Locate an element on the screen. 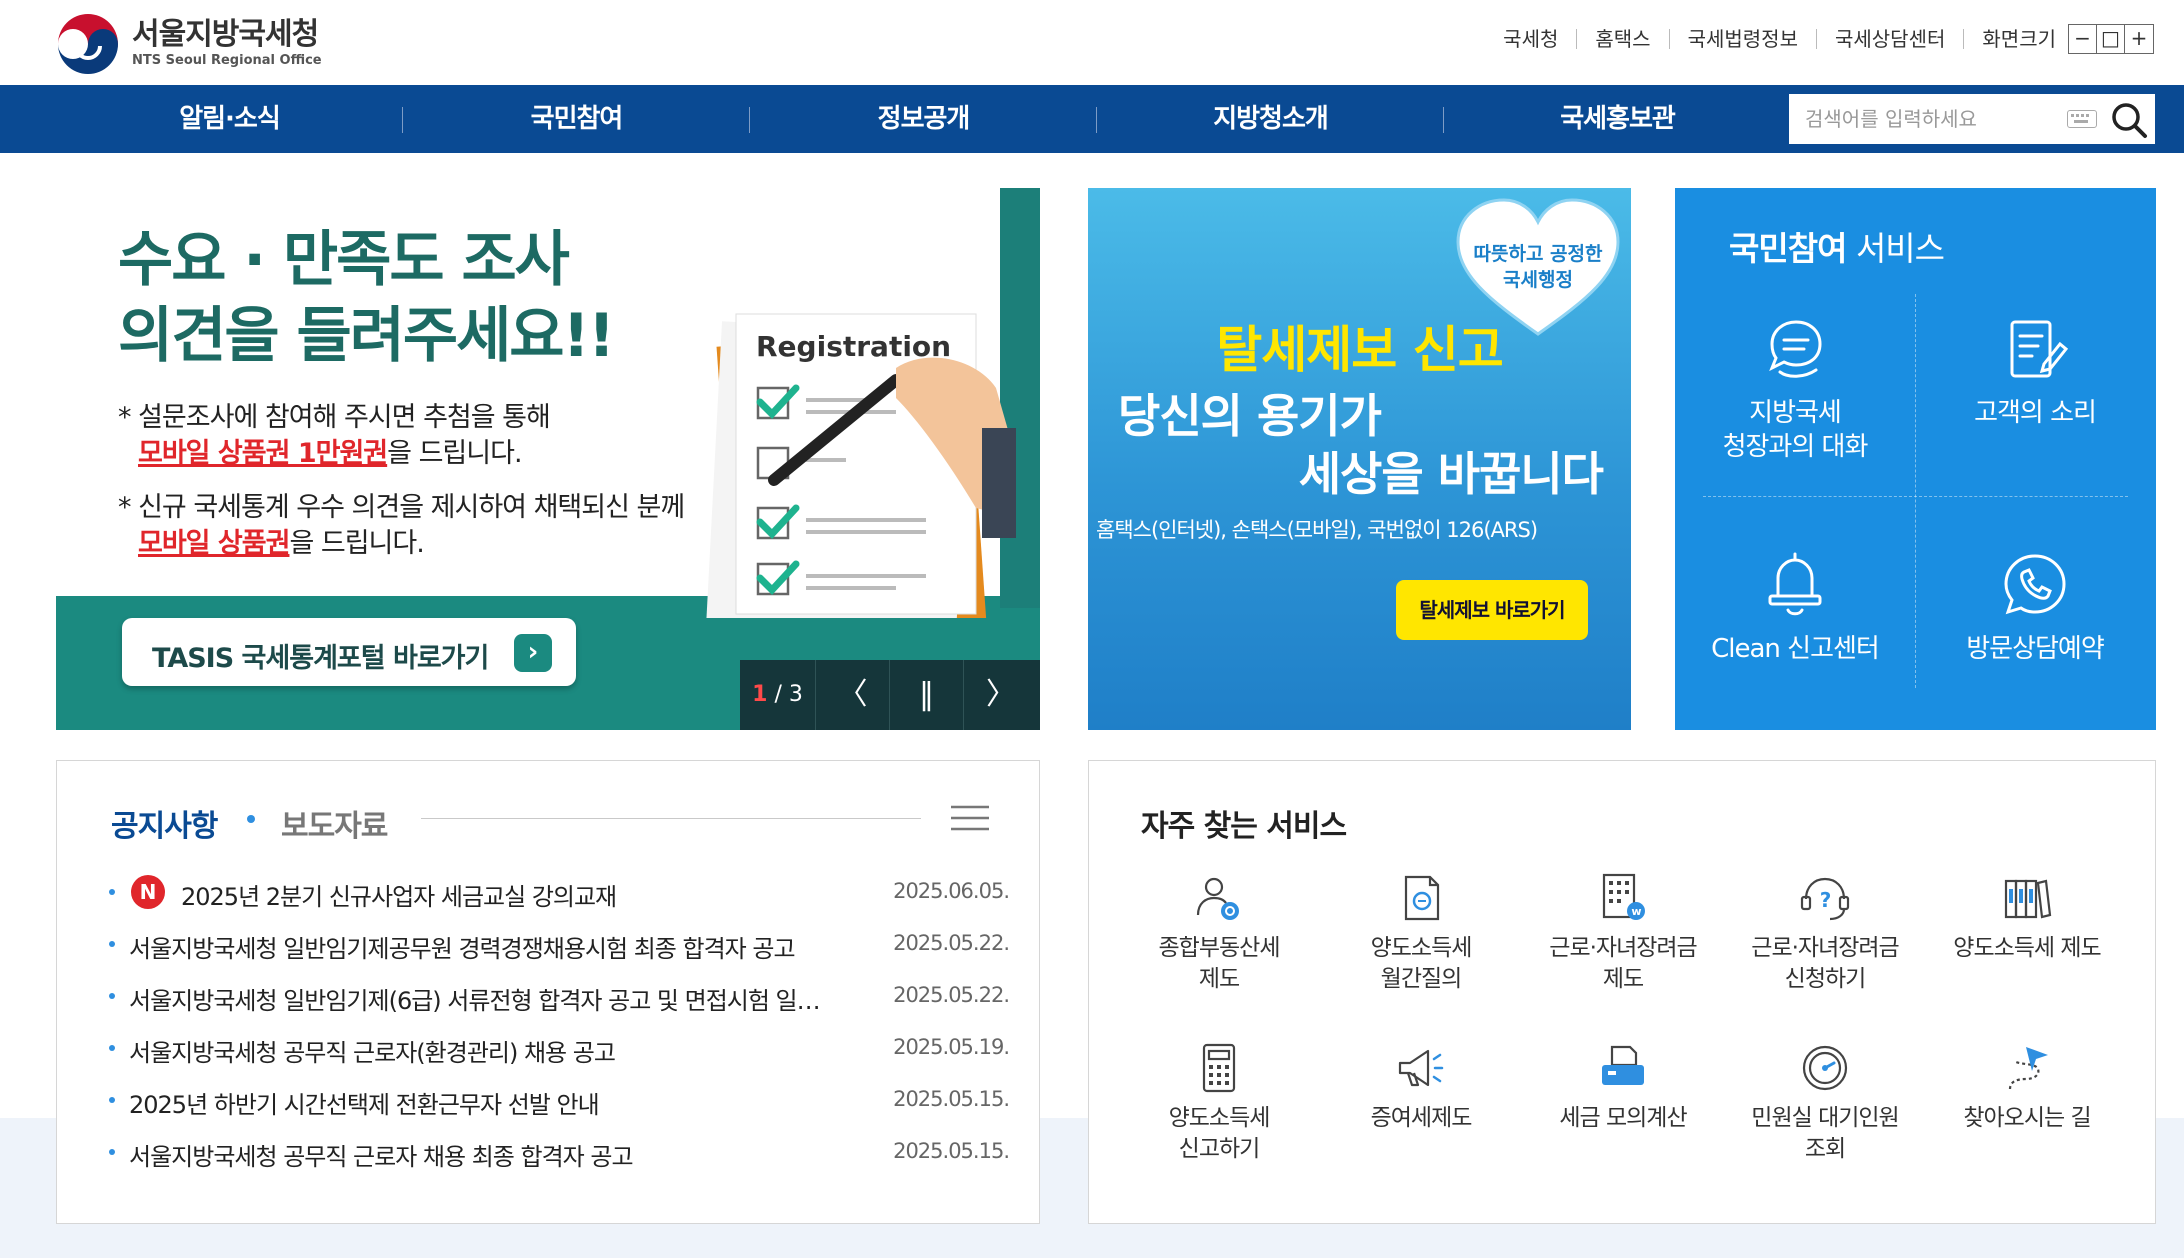 Image resolution: width=2184 pixels, height=1258 pixels. search-box is located at coordinates (1972, 119).